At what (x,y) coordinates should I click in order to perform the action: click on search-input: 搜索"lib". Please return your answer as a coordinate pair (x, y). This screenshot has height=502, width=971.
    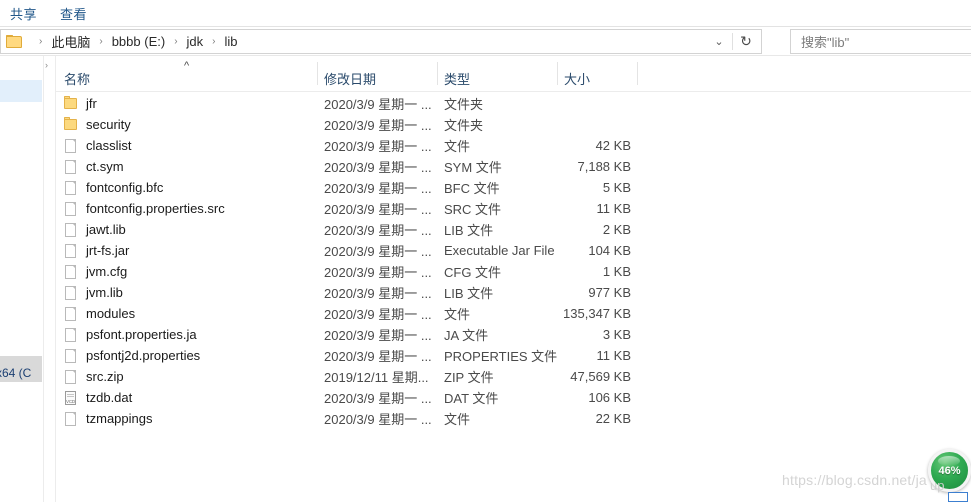
    Looking at the image, I should click on (880, 41).